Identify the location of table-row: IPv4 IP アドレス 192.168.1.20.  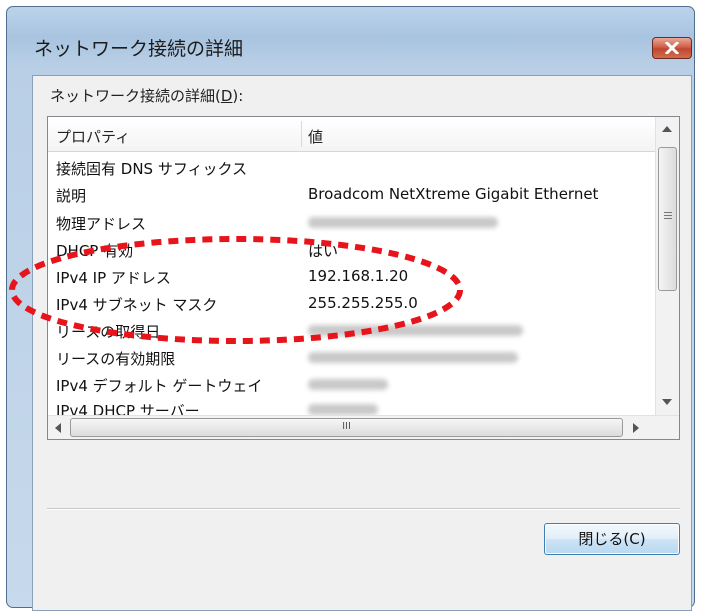
(352, 276).